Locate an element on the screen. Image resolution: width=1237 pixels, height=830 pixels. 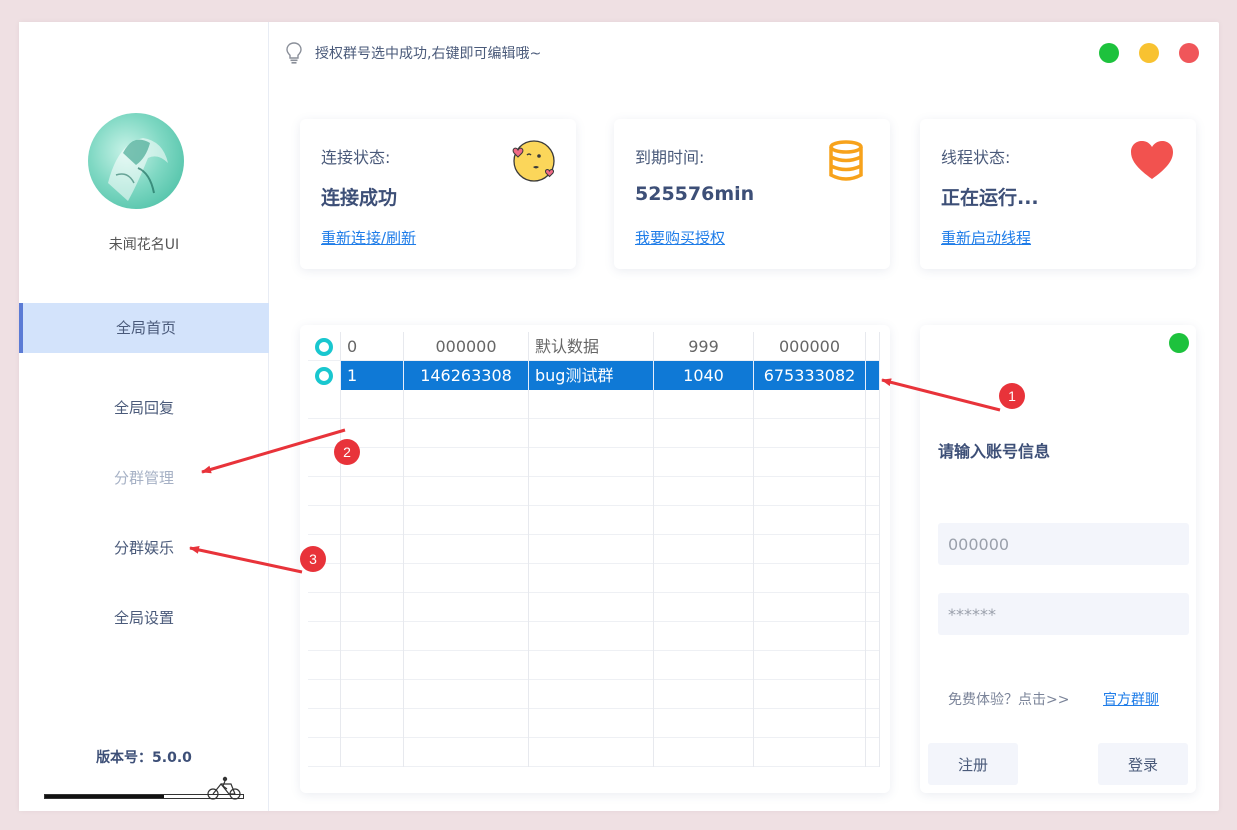
login-panel: 请输入账号信息 免费体验？点击>> 官方群聊 注册 登录 is located at coordinates (1058, 559).